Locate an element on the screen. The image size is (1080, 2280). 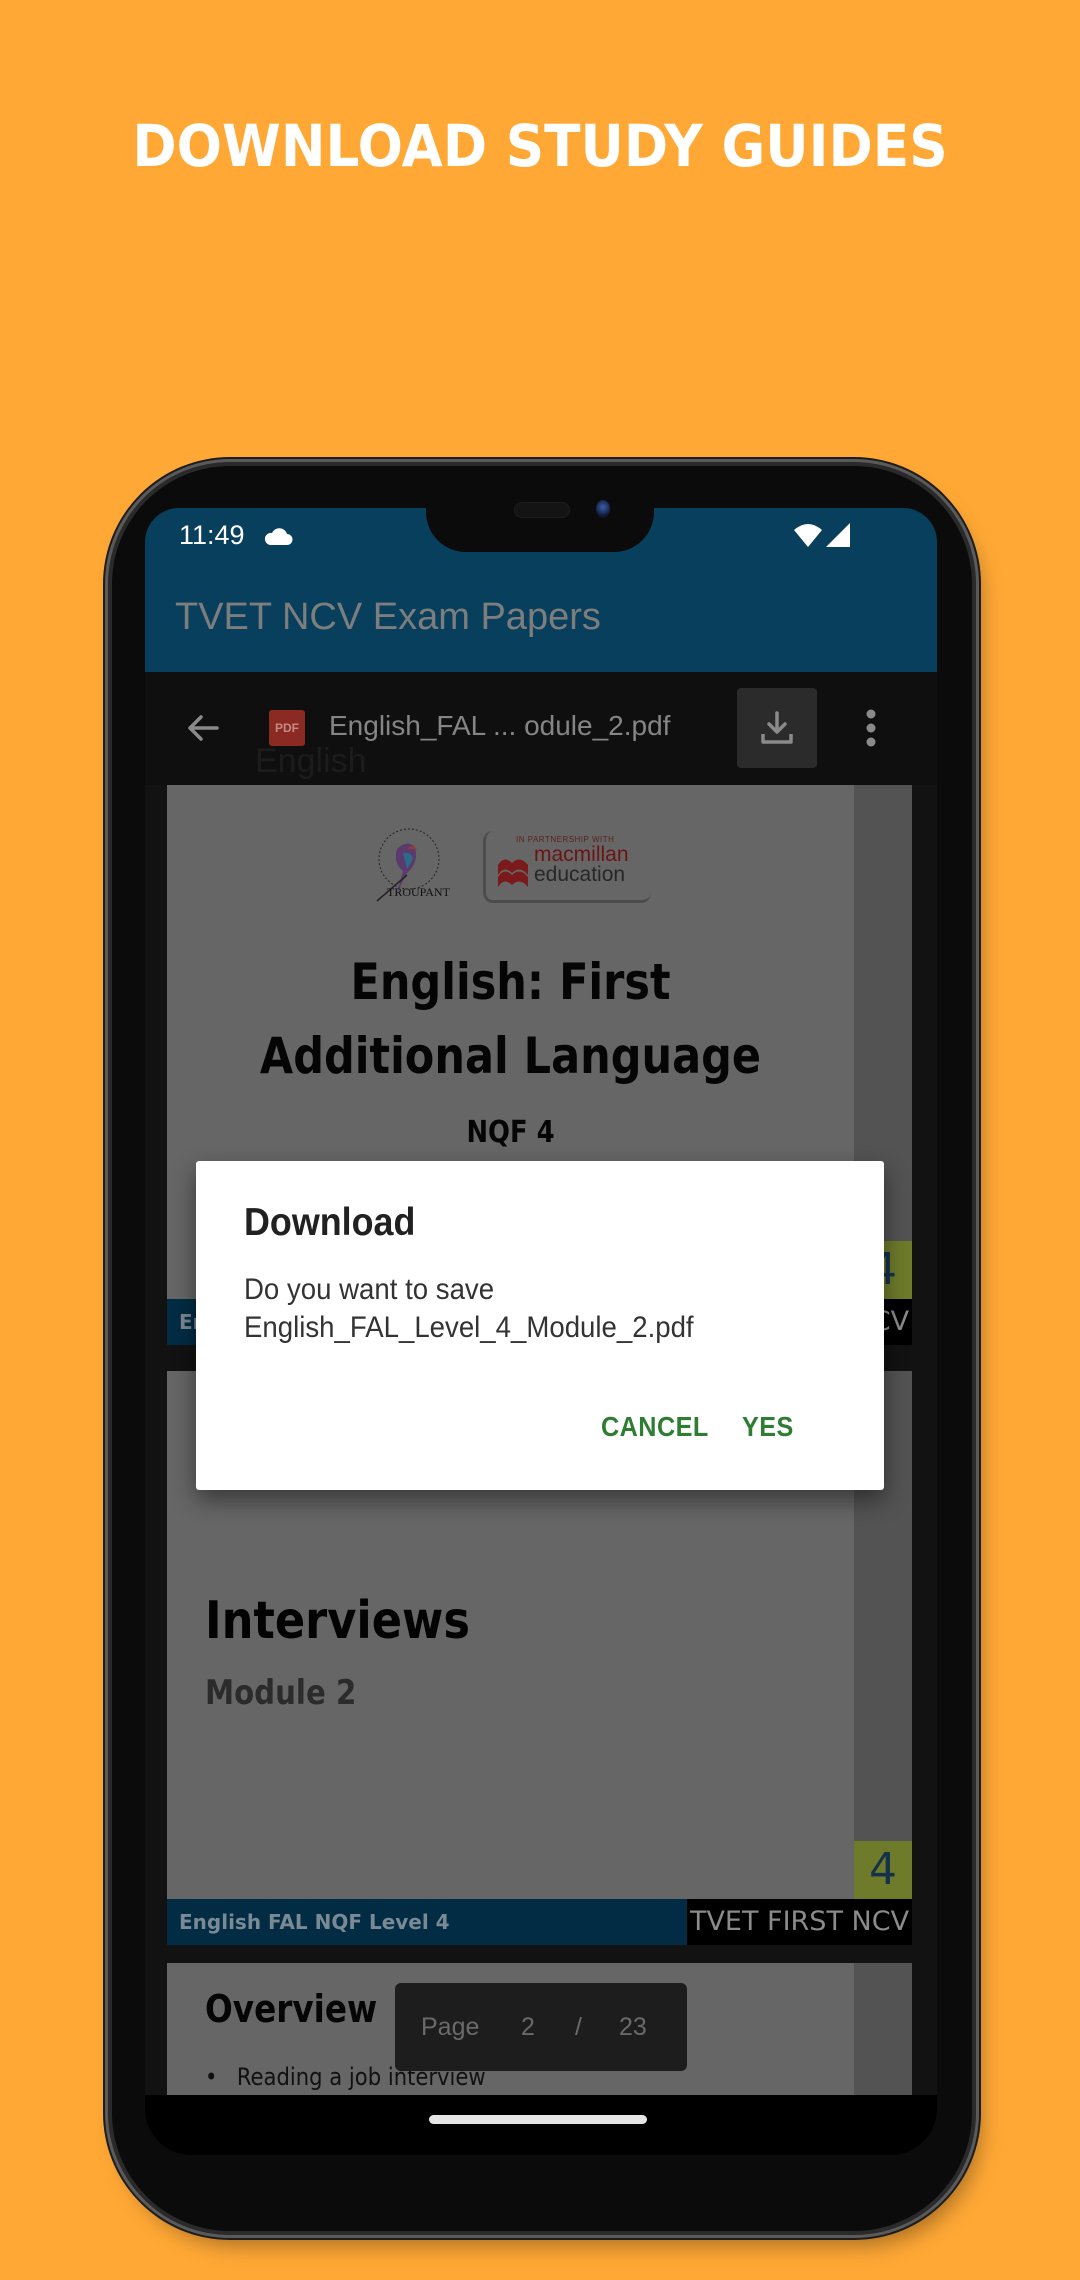
current-page: 2 is located at coordinates (528, 2027).